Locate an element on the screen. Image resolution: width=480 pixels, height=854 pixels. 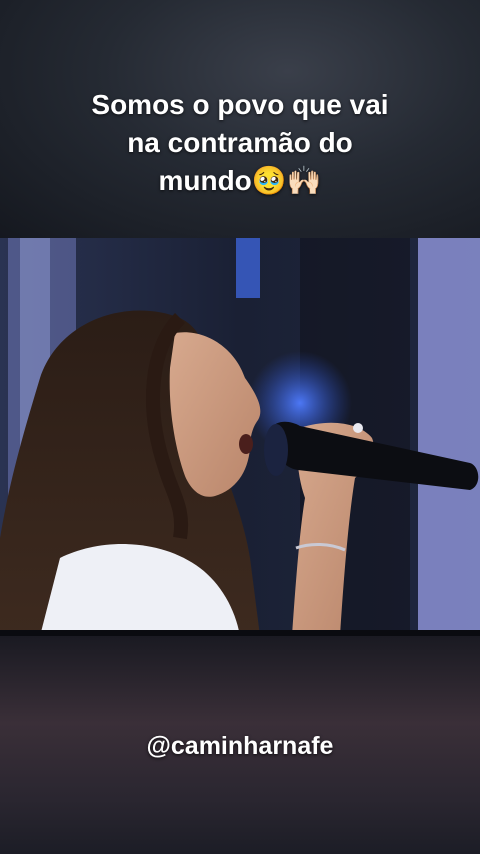
caption-line-2: na contramão do is located at coordinates (240, 142).